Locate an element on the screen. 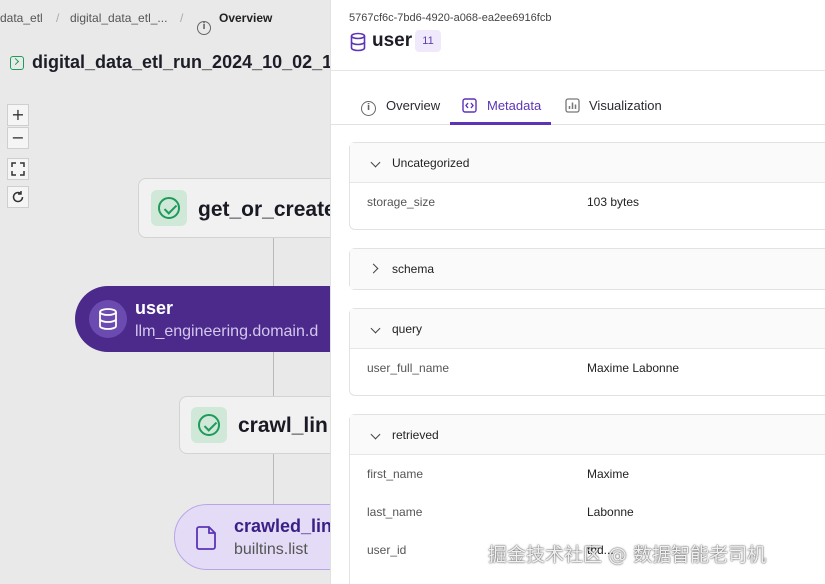 Image resolution: width=825 pixels, height=584 pixels. section-title: retrieved is located at coordinates (415, 435).